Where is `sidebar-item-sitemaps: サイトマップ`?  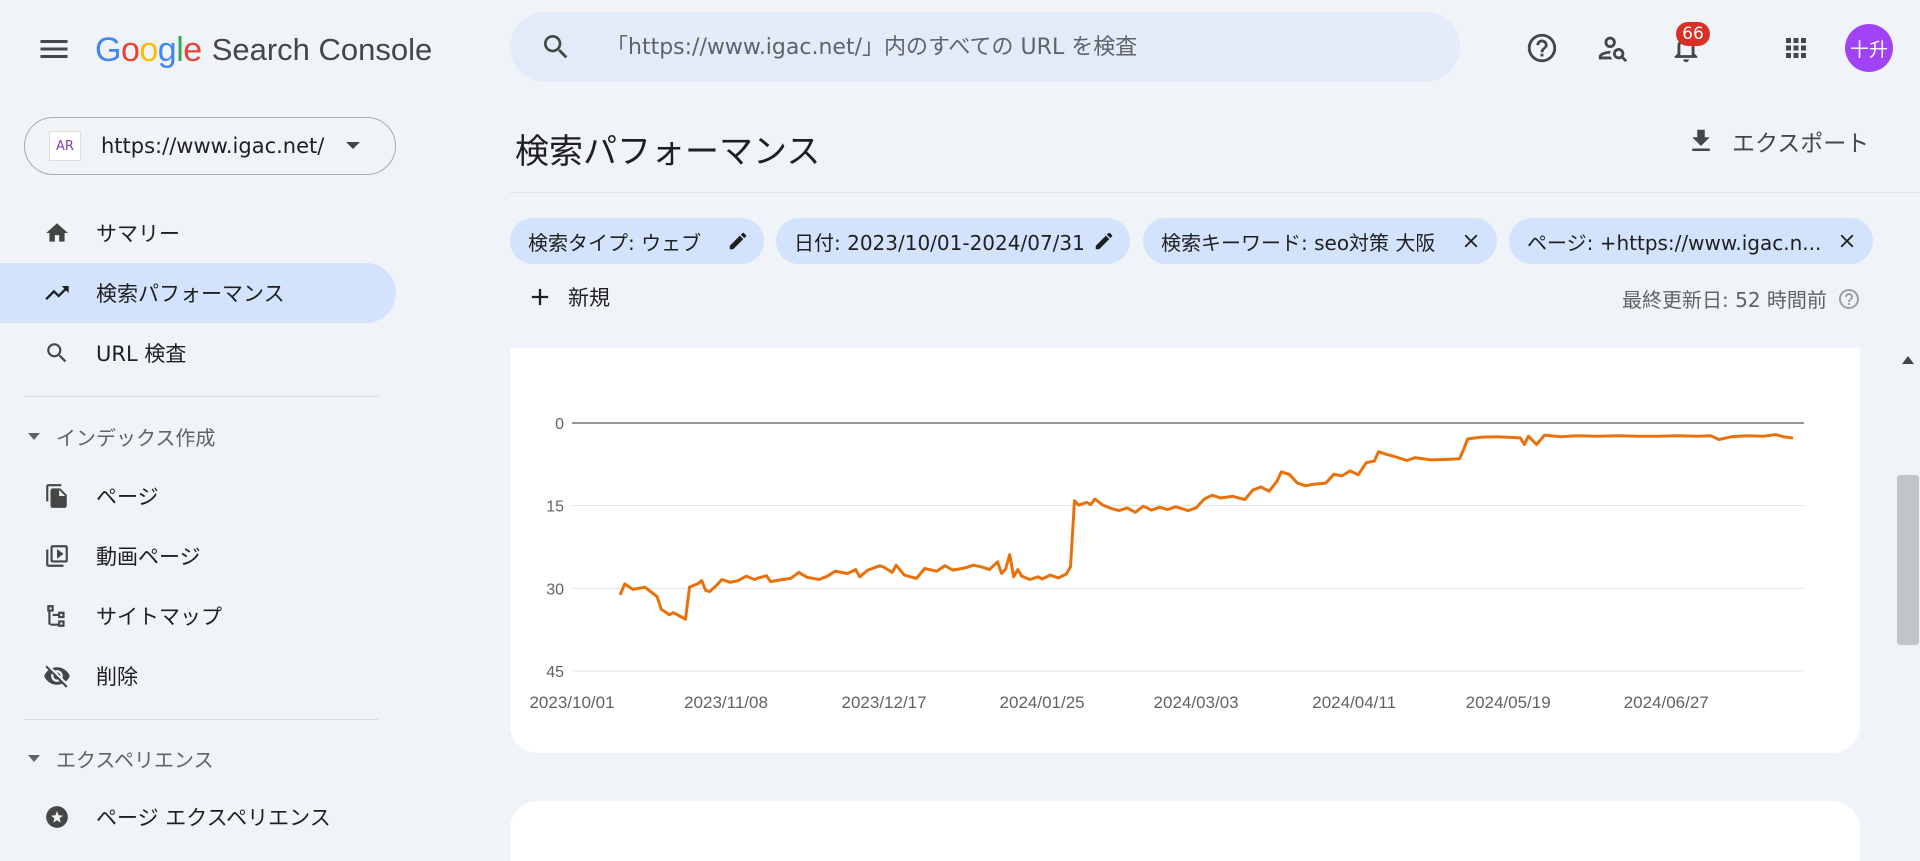
sidebar-item-sitemaps: サイトマップ is located at coordinates (198, 616).